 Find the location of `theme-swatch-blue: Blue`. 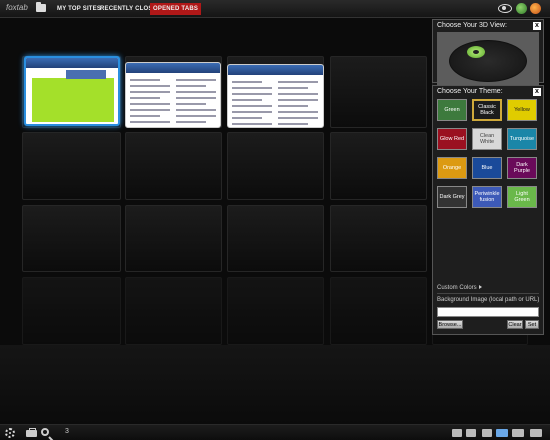

theme-swatch-blue: Blue is located at coordinates (487, 168).